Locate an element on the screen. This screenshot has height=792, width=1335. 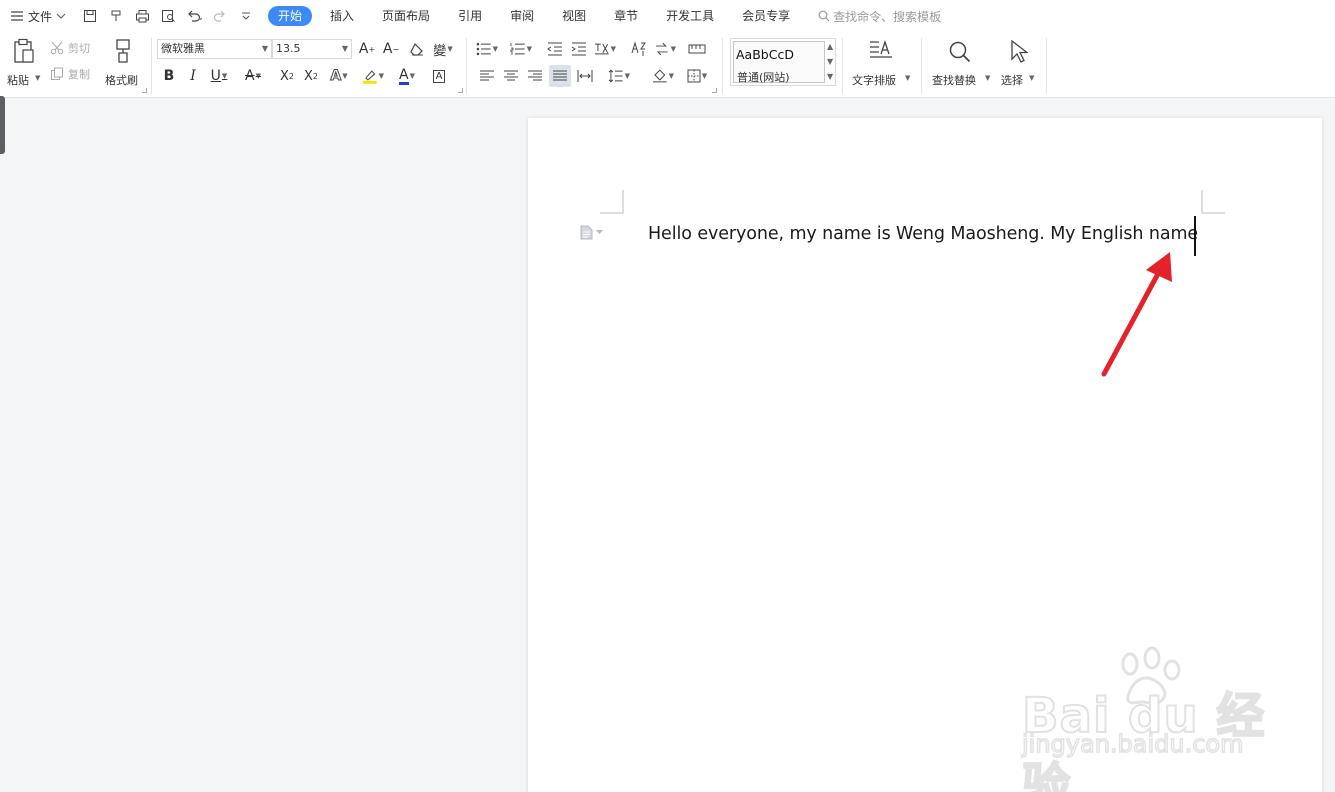
style-scroll-up-icon: ▲ is located at coordinates (830, 46).